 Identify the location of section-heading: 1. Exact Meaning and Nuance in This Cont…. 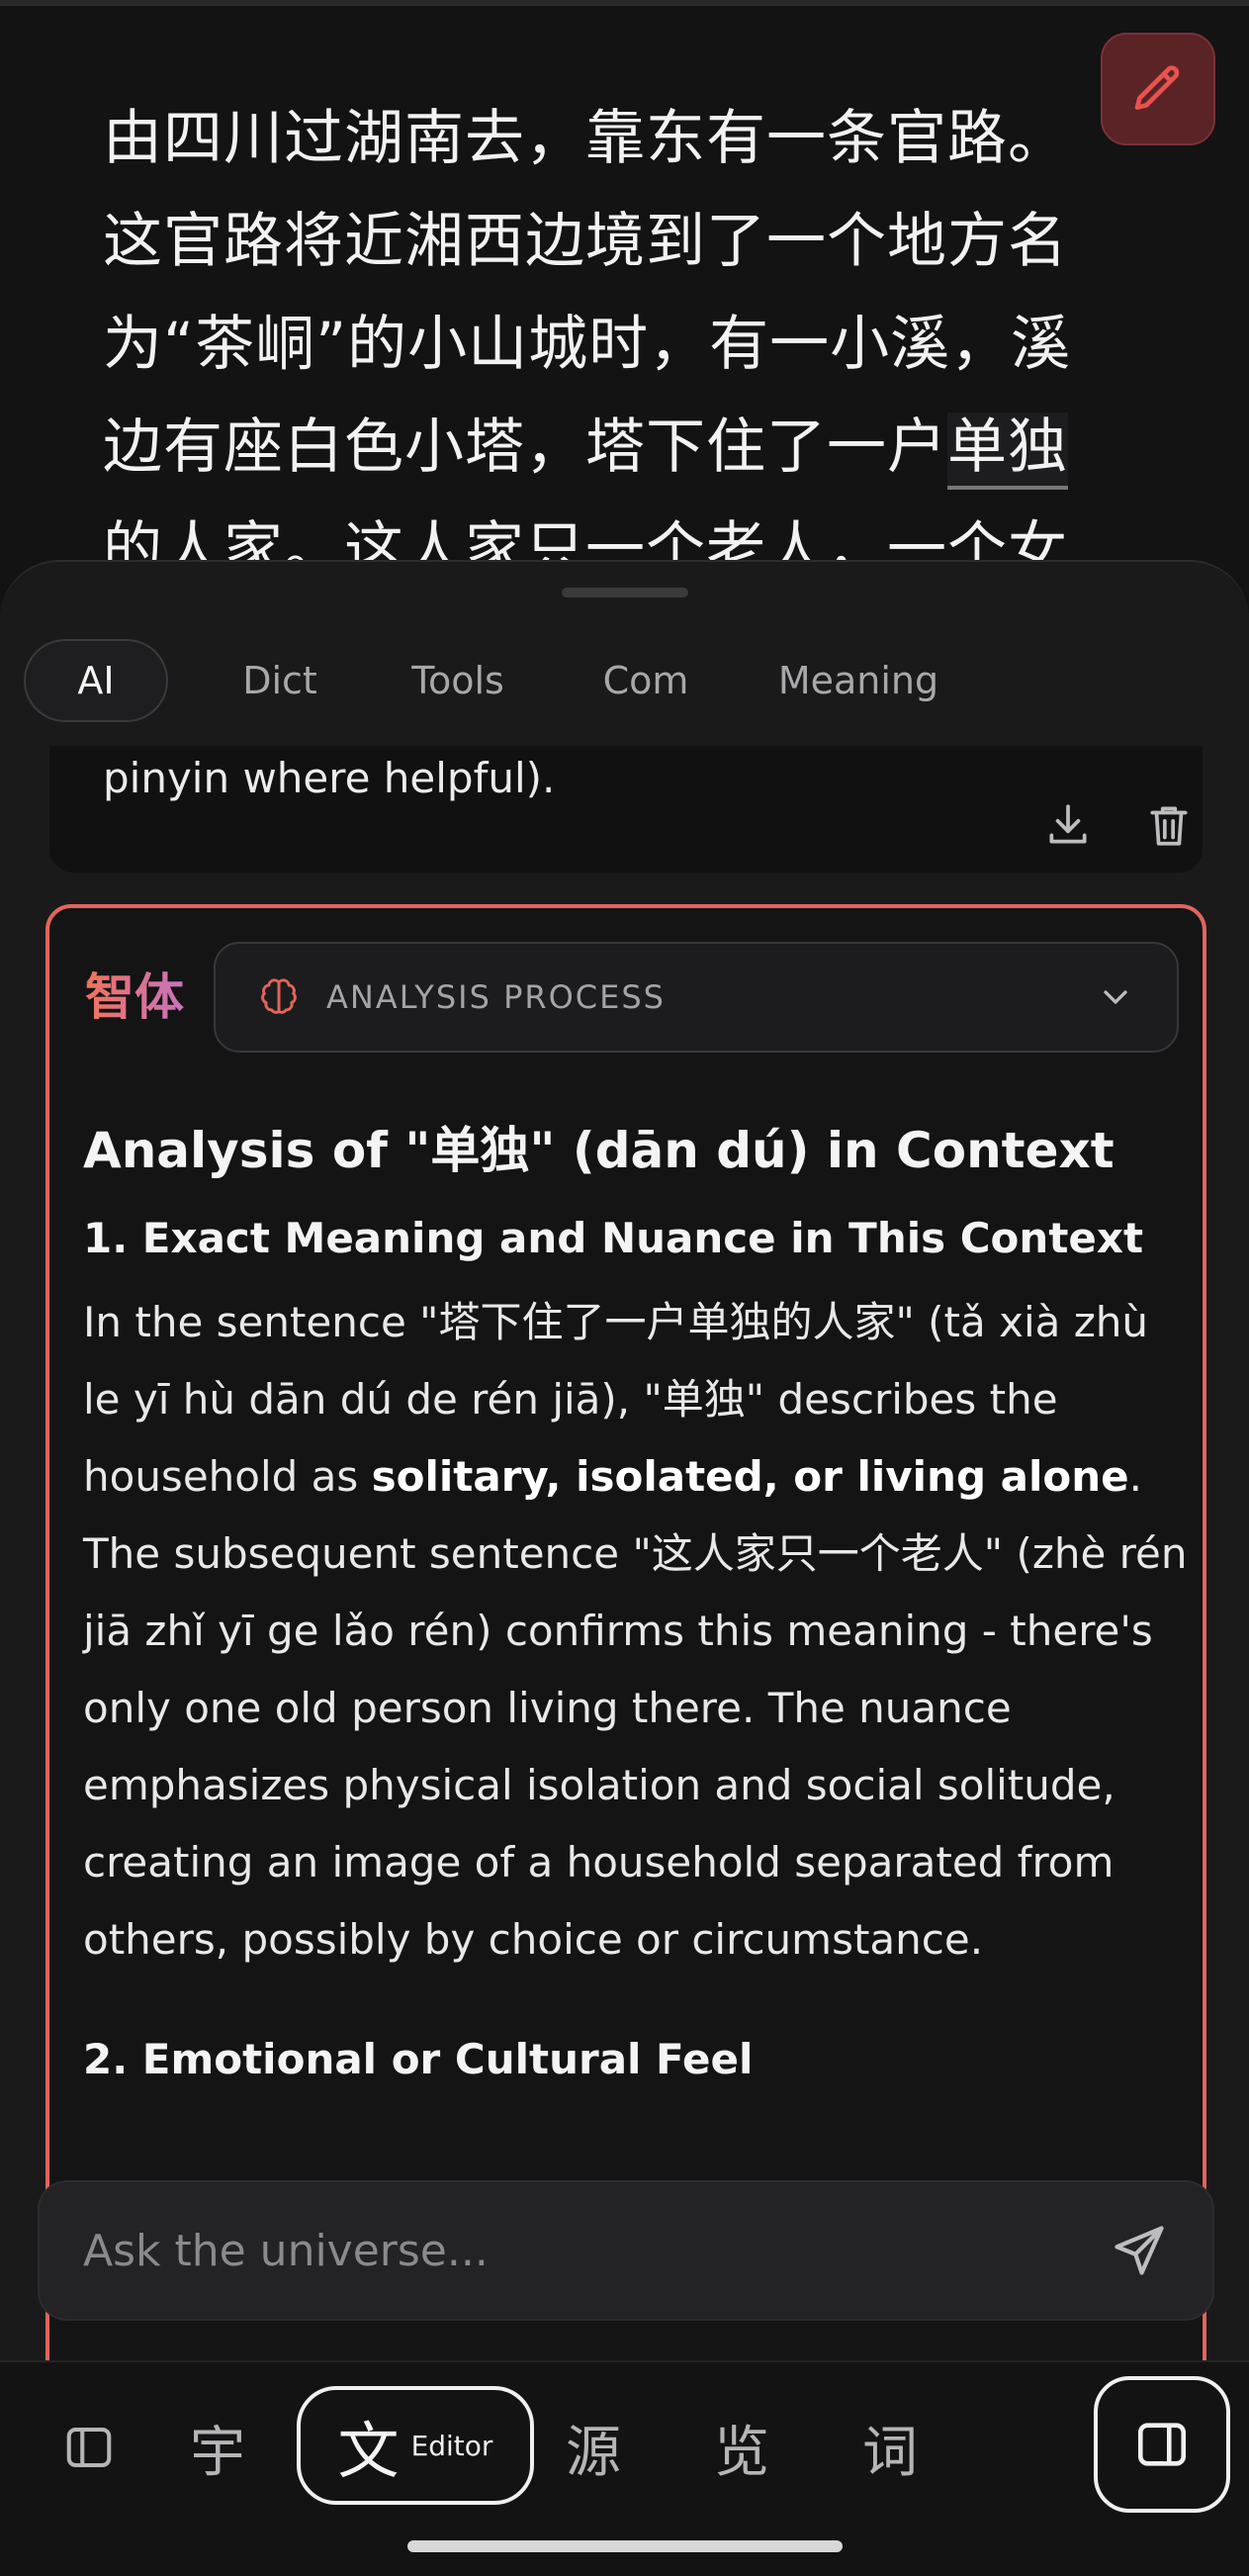
(613, 1238).